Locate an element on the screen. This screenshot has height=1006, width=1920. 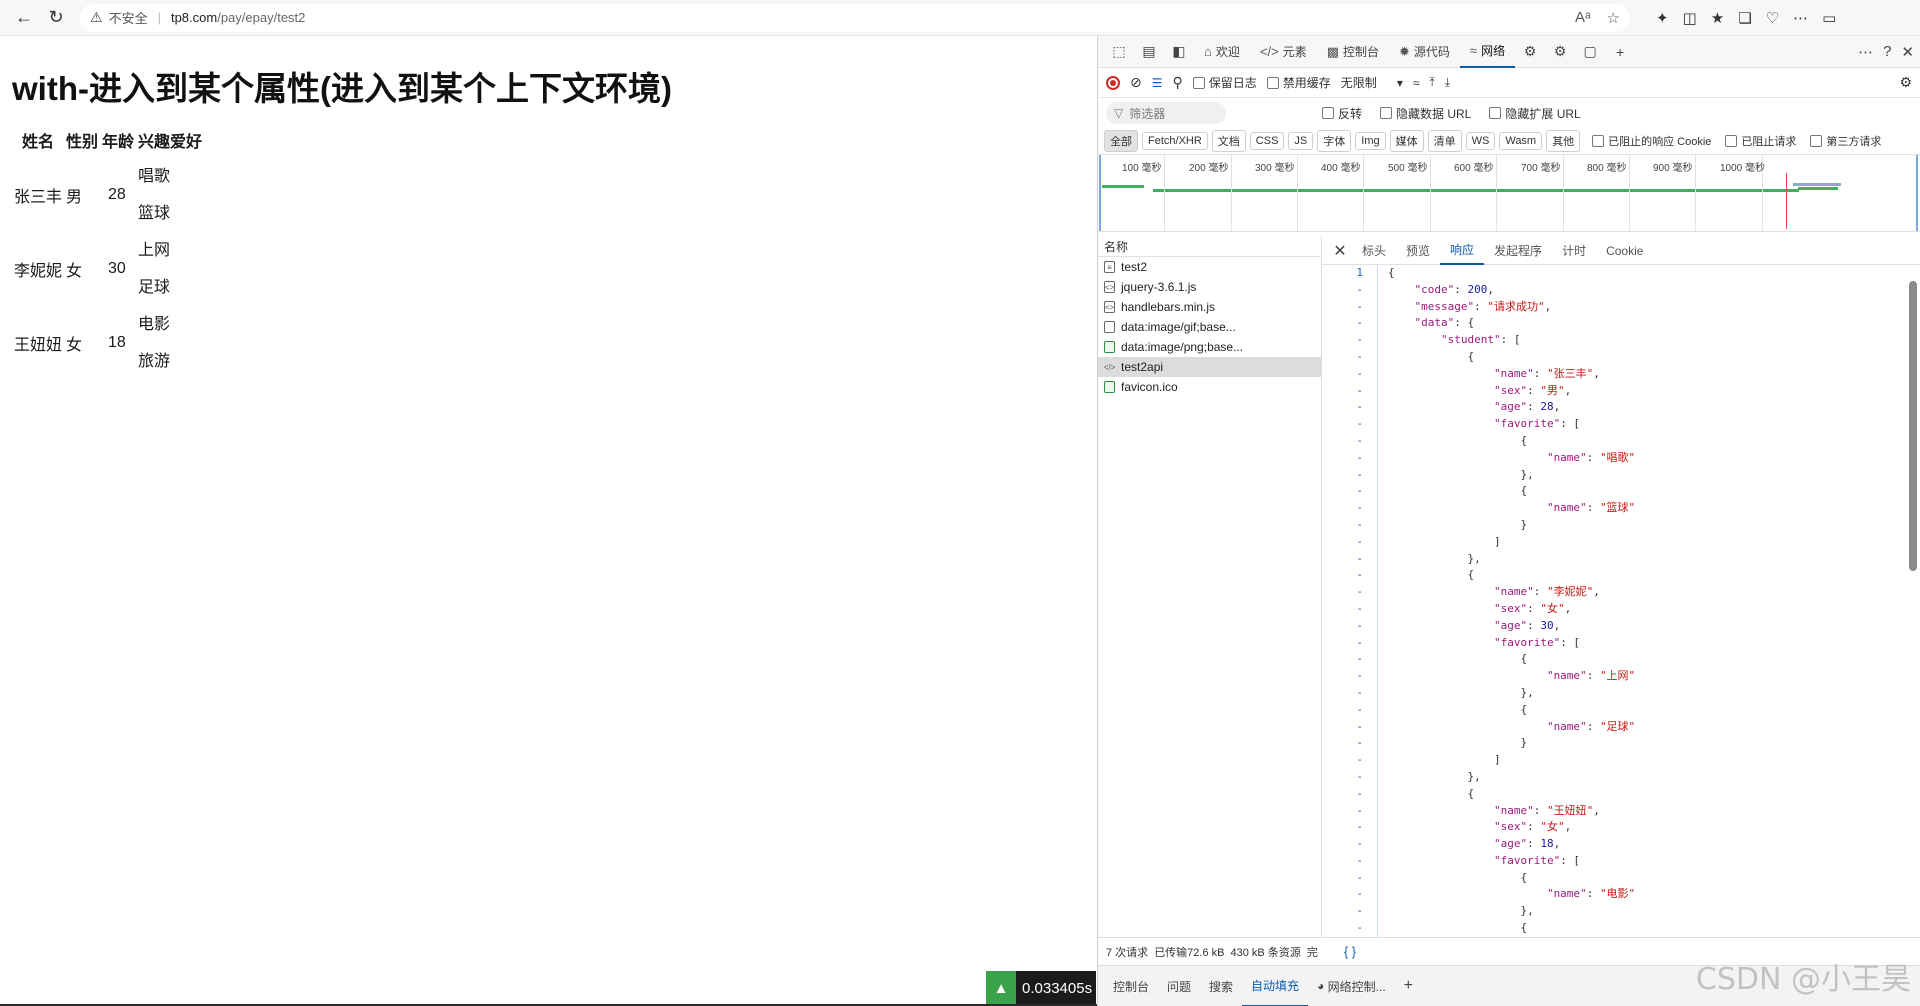
drawer-tab-search: 搜索 is located at coordinates (1221, 986).